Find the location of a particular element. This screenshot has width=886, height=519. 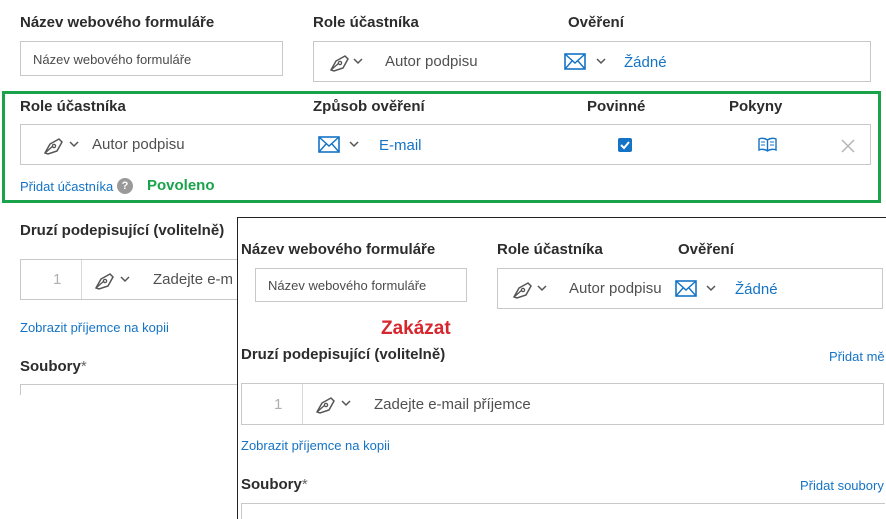

overlay-files-label-text: Soubory is located at coordinates (271, 484).